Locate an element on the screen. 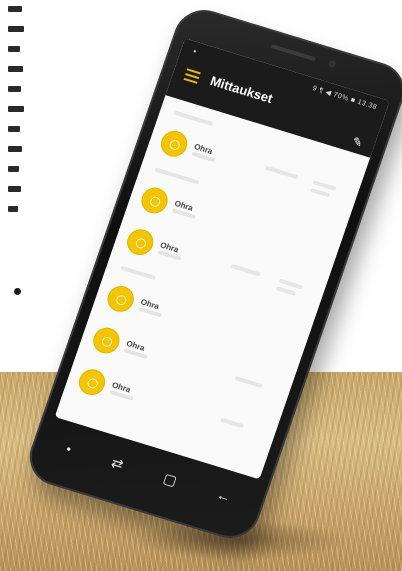 The height and width of the screenshot is (571, 402). back-arrow-icon: ← is located at coordinates (224, 495).